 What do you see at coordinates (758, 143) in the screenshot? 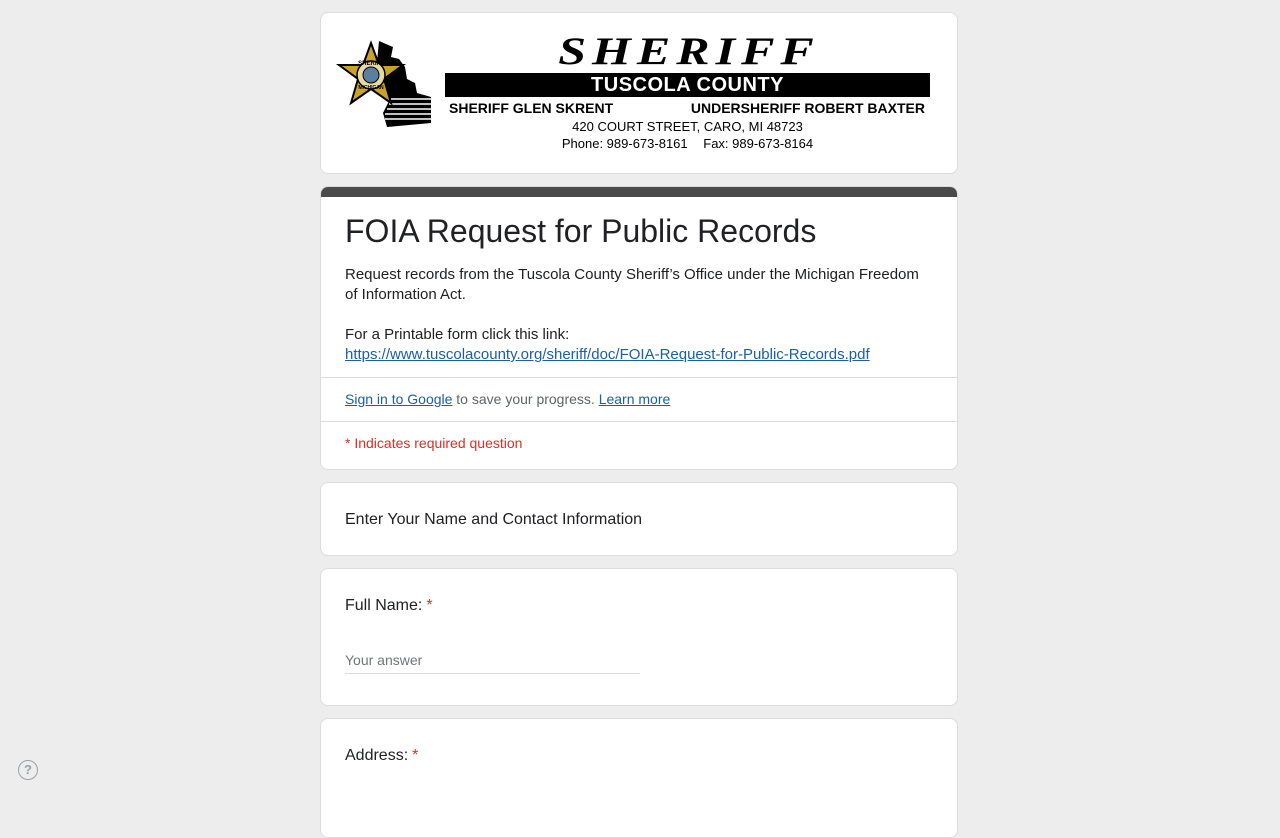
I see `fax-number: Fax: 989-673-8164` at bounding box center [758, 143].